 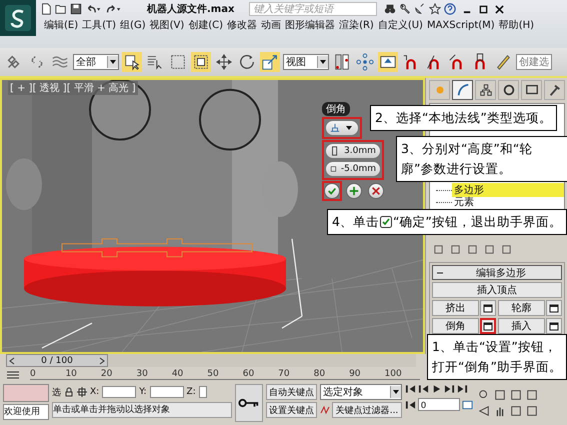 What do you see at coordinates (242, 25) in the screenshot?
I see `menu-item: 修改器` at bounding box center [242, 25].